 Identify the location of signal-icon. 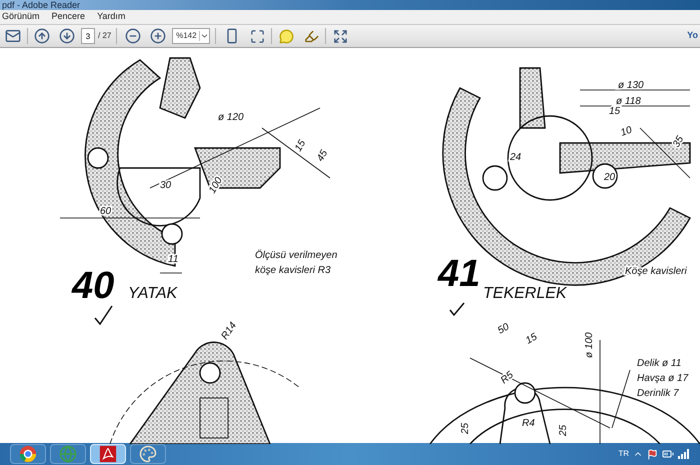
(684, 454).